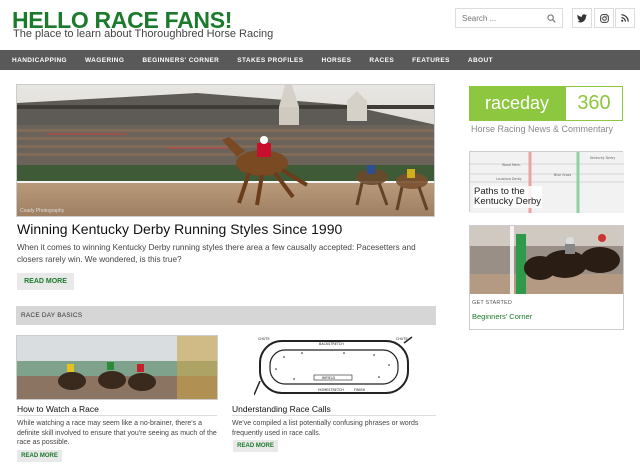 The image size is (640, 470). What do you see at coordinates (625, 18) in the screenshot?
I see `rss-icon` at bounding box center [625, 18].